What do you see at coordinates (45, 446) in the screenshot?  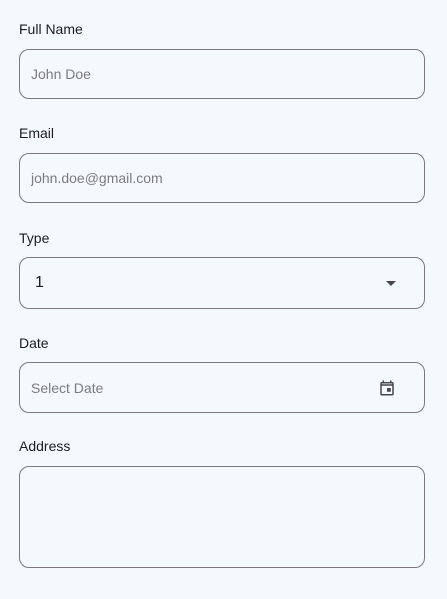 I see `address-label: Address` at bounding box center [45, 446].